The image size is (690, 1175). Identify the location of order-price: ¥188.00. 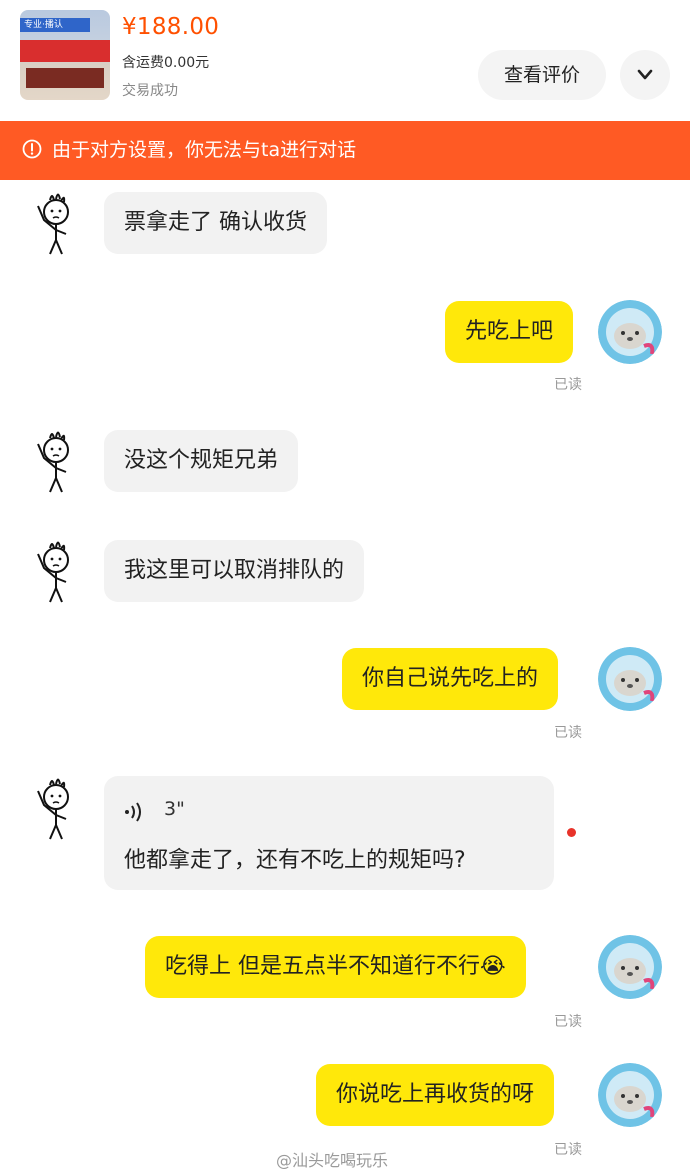
(171, 27).